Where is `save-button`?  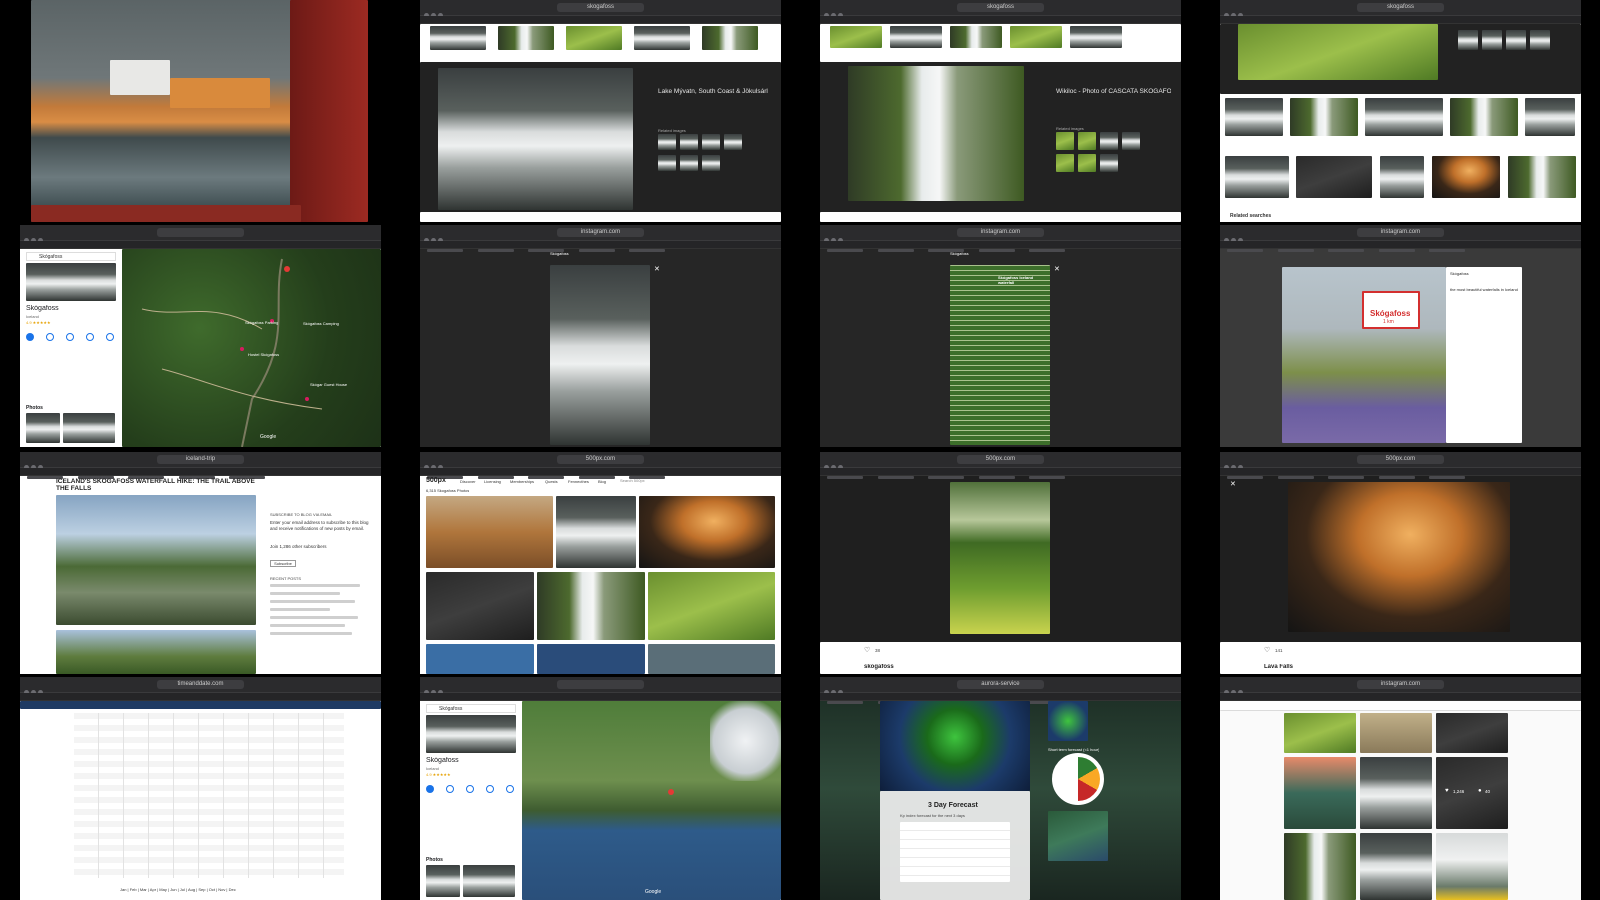
save-button is located at coordinates (50, 337).